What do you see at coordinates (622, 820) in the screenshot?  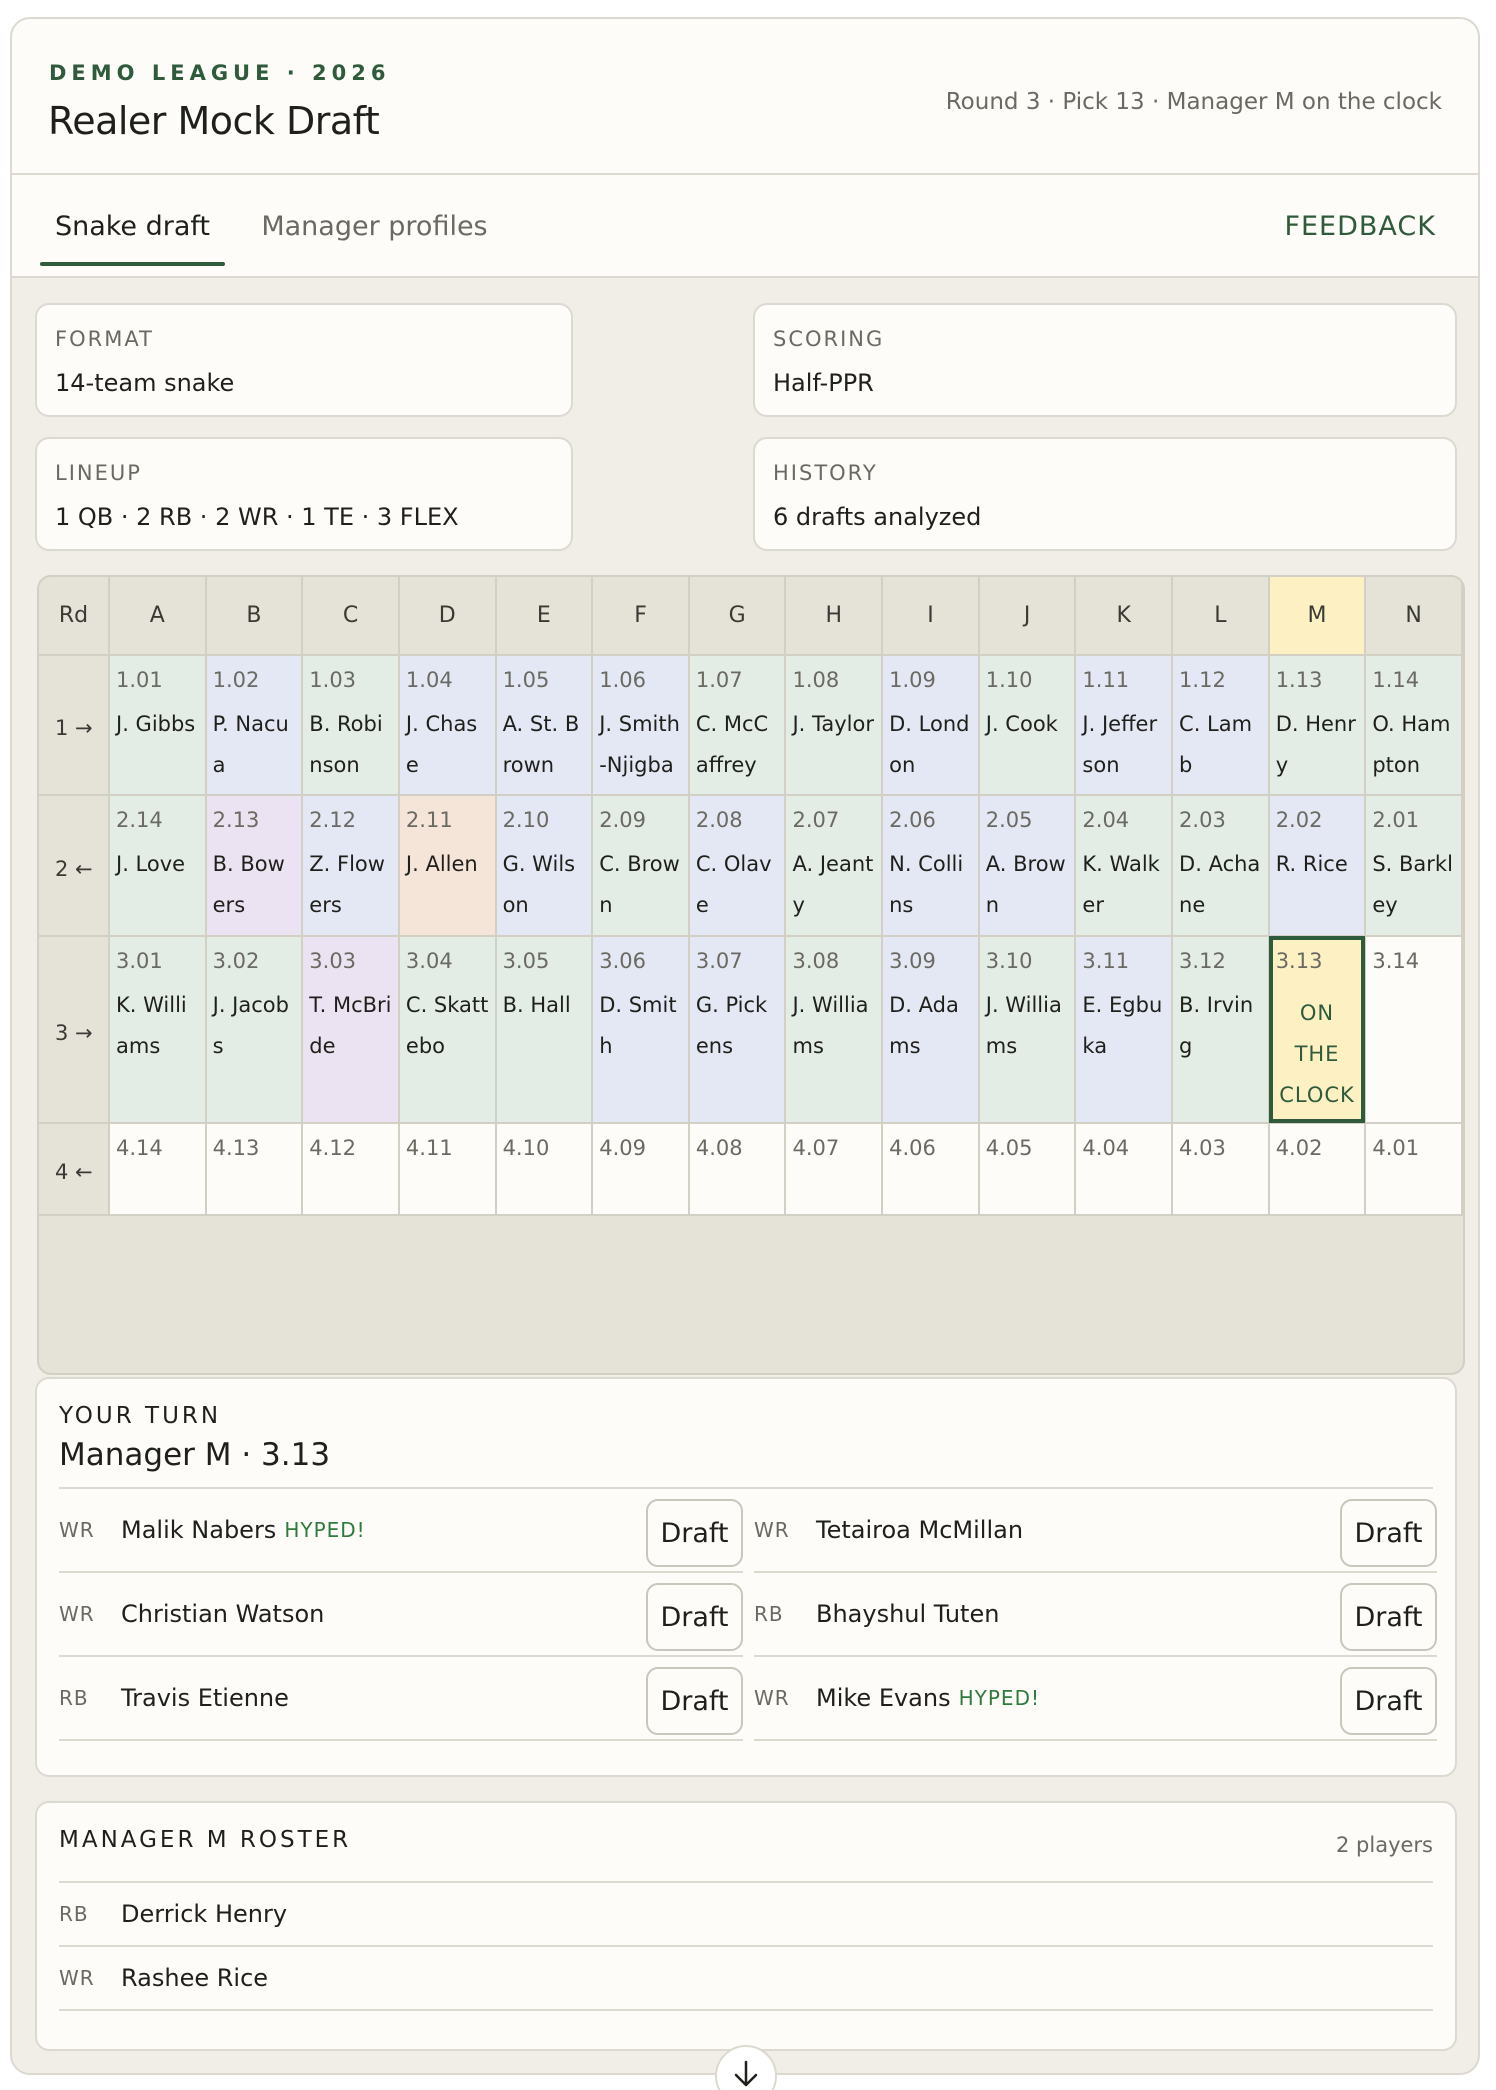 I see `pick-number: 2.09` at bounding box center [622, 820].